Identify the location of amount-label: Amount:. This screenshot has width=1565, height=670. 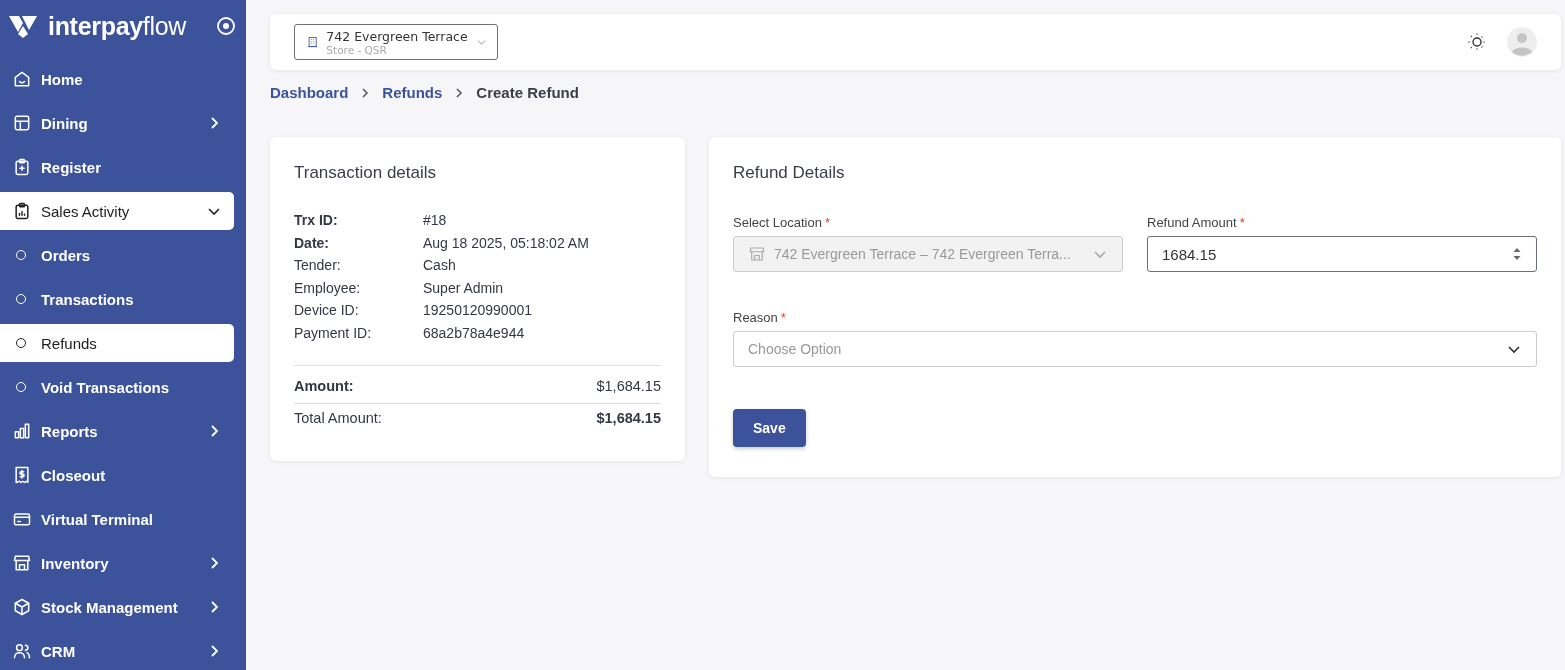
(324, 385).